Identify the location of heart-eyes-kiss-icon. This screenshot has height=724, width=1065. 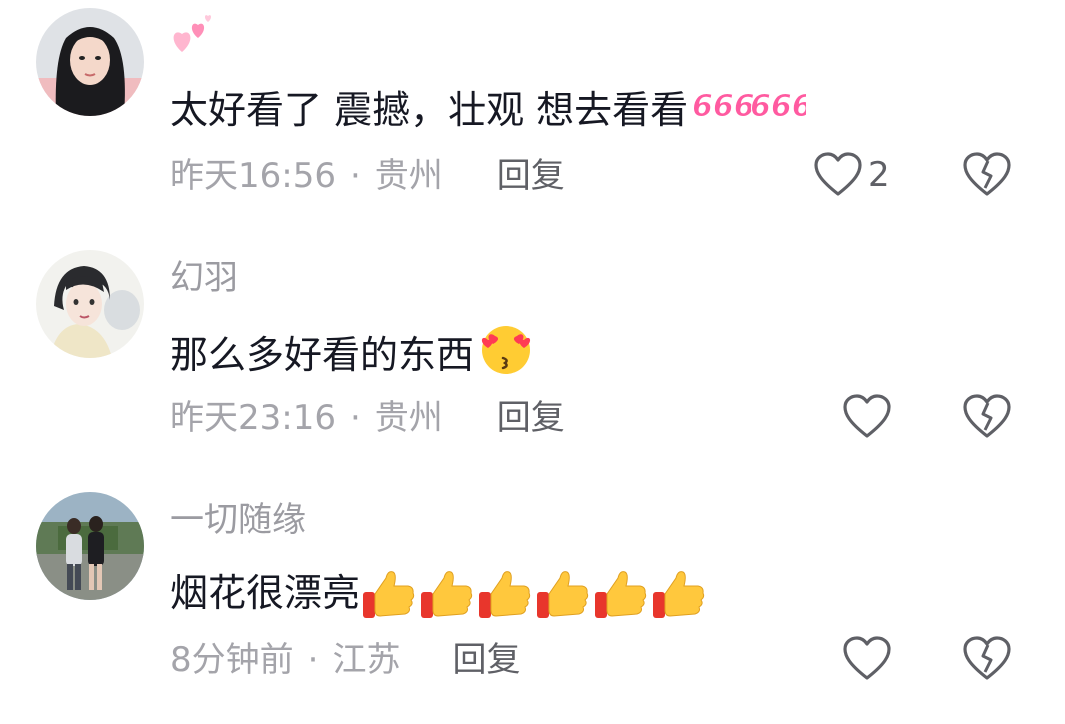
(506, 354).